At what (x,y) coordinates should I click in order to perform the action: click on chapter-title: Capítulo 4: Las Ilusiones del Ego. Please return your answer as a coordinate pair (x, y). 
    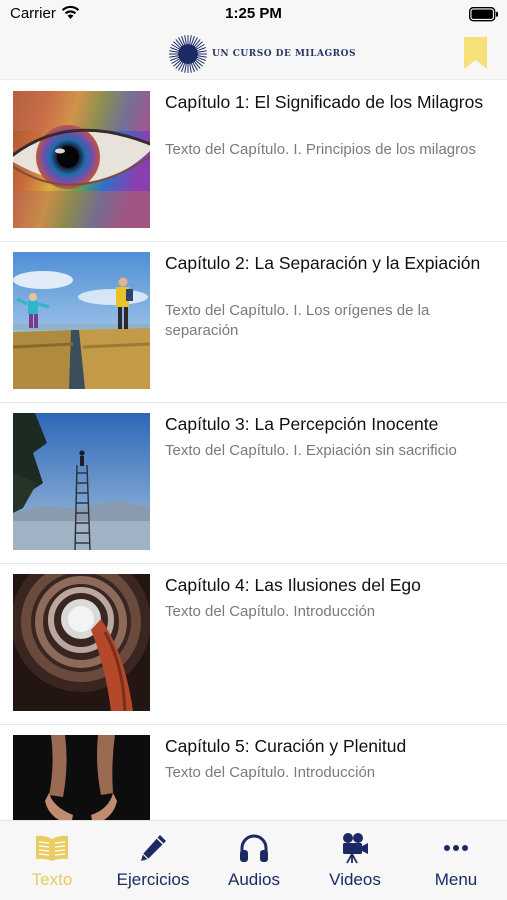
    Looking at the image, I should click on (293, 585).